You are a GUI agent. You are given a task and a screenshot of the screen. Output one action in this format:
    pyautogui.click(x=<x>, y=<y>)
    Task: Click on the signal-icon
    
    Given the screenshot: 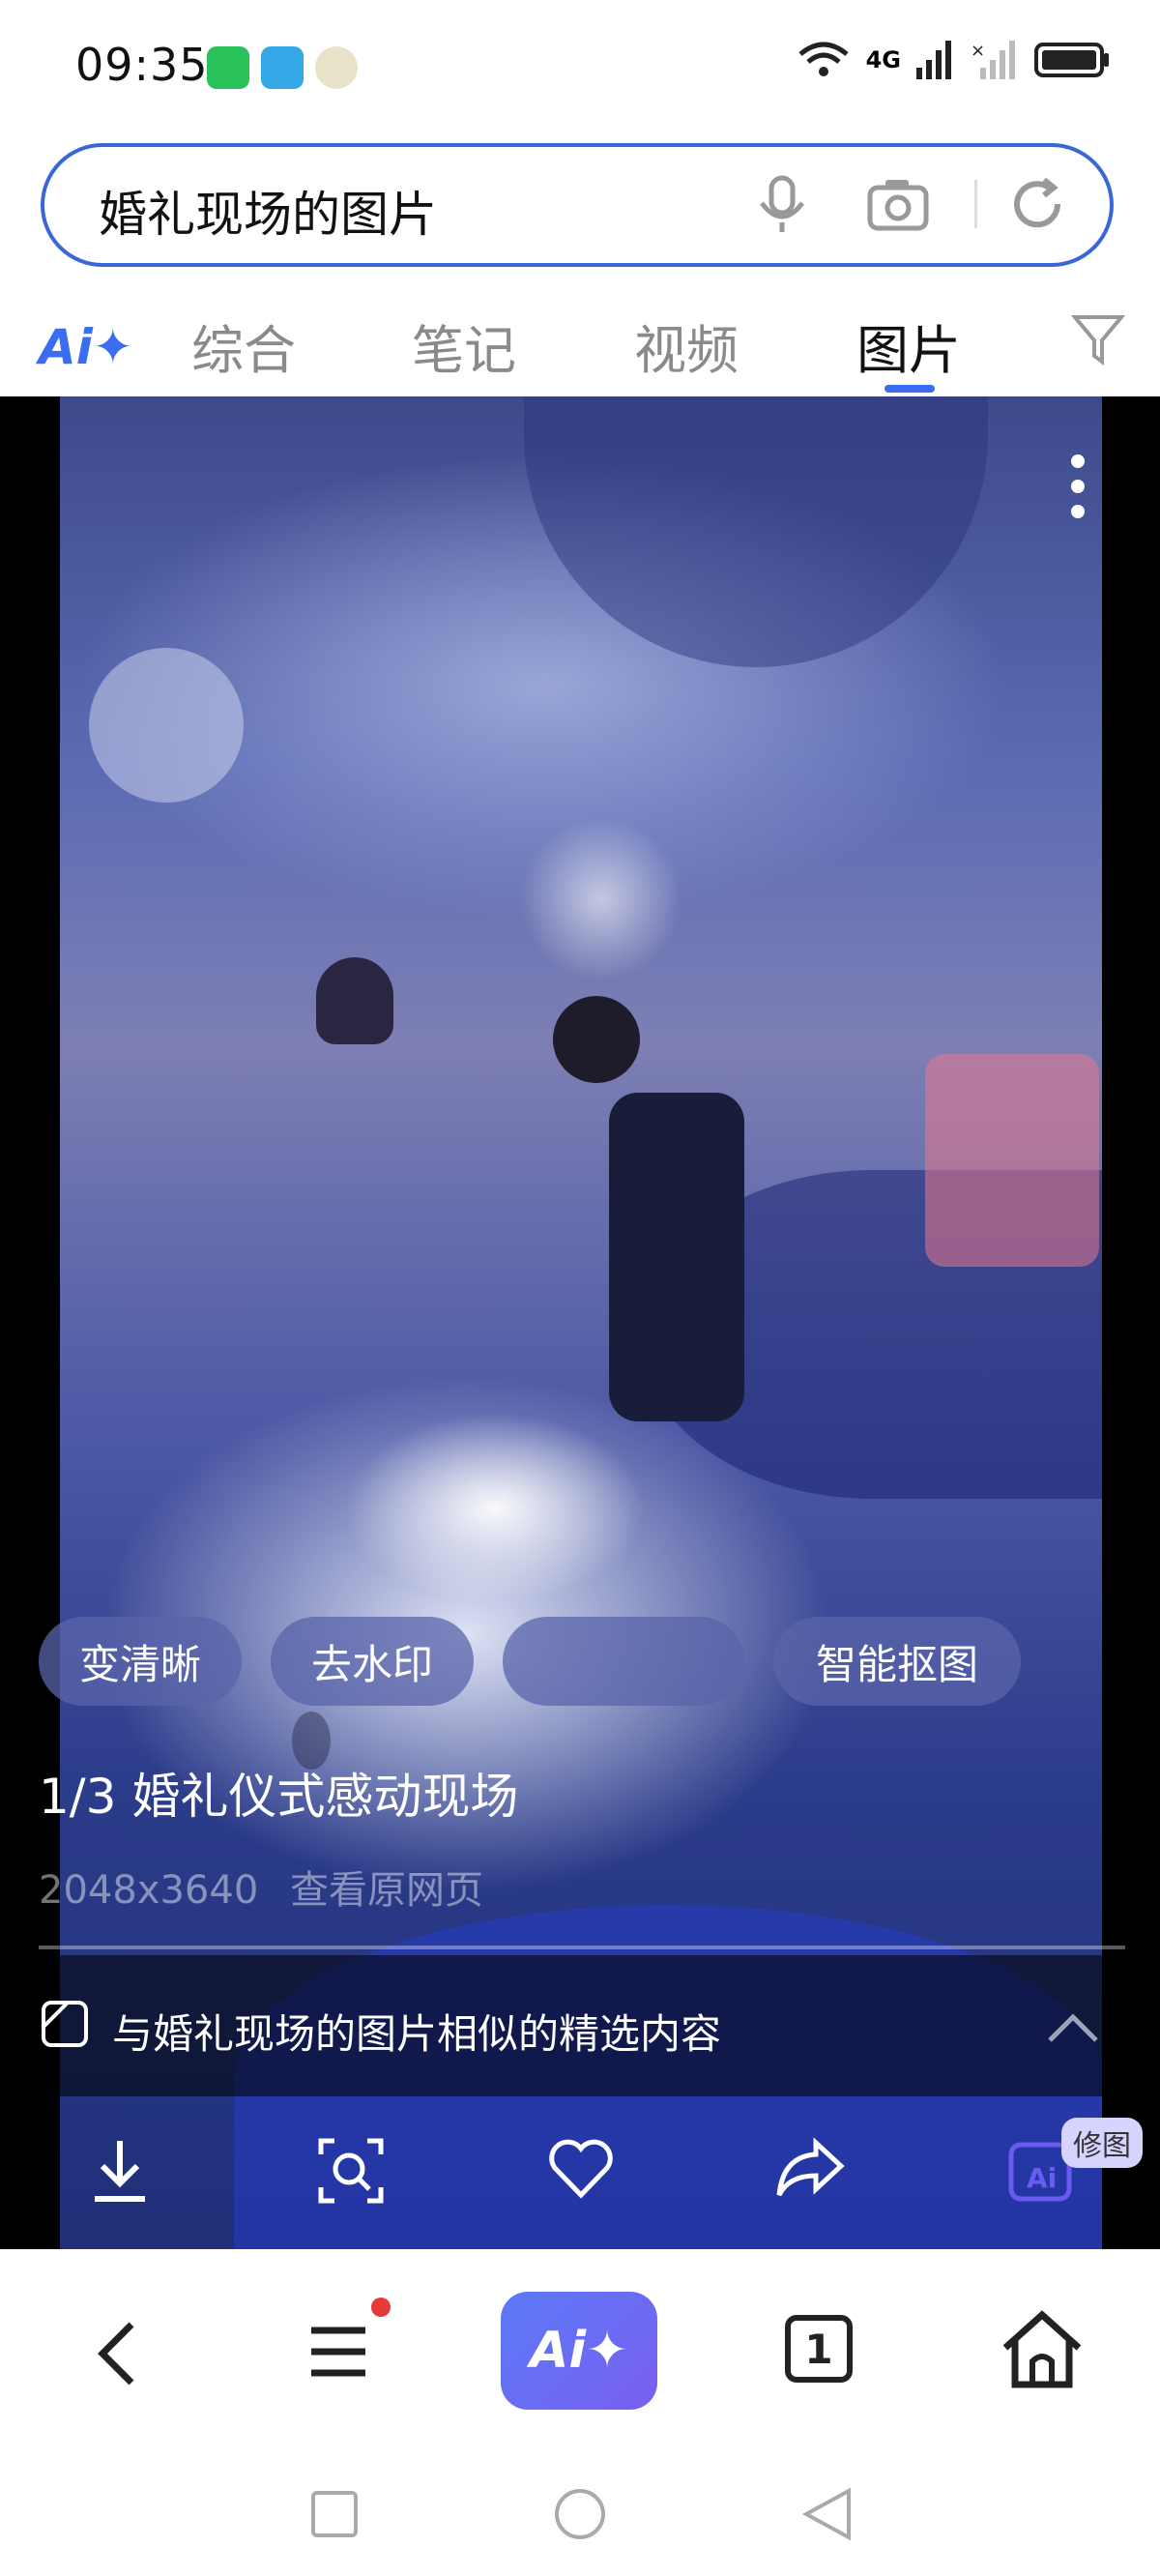 What is the action you would take?
    pyautogui.click(x=933, y=60)
    